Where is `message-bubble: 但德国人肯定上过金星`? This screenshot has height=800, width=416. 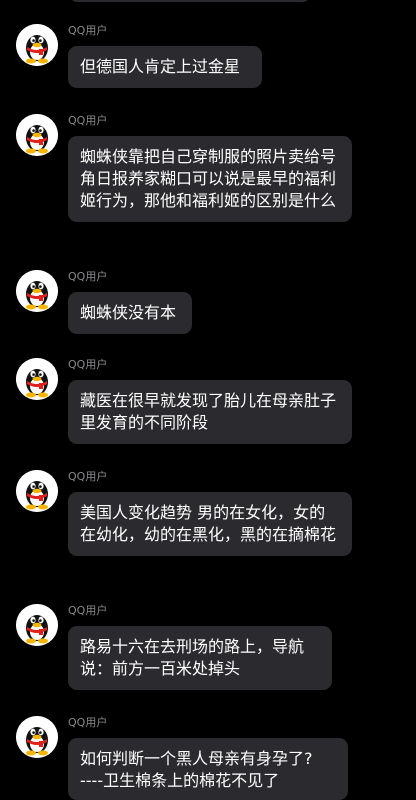 message-bubble: 但德国人肯定上过金星 is located at coordinates (165, 67).